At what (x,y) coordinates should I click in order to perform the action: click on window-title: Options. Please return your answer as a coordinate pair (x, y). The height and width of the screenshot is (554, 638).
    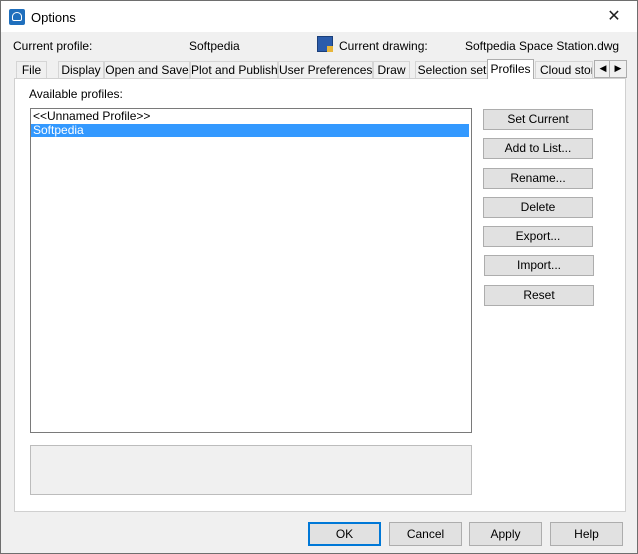
    Looking at the image, I should click on (53, 17).